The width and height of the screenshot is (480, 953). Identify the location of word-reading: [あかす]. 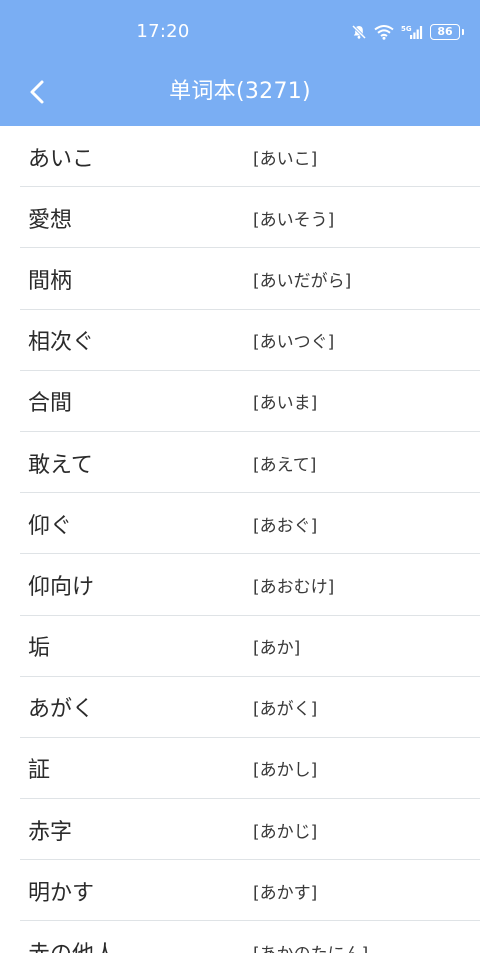
(285, 893).